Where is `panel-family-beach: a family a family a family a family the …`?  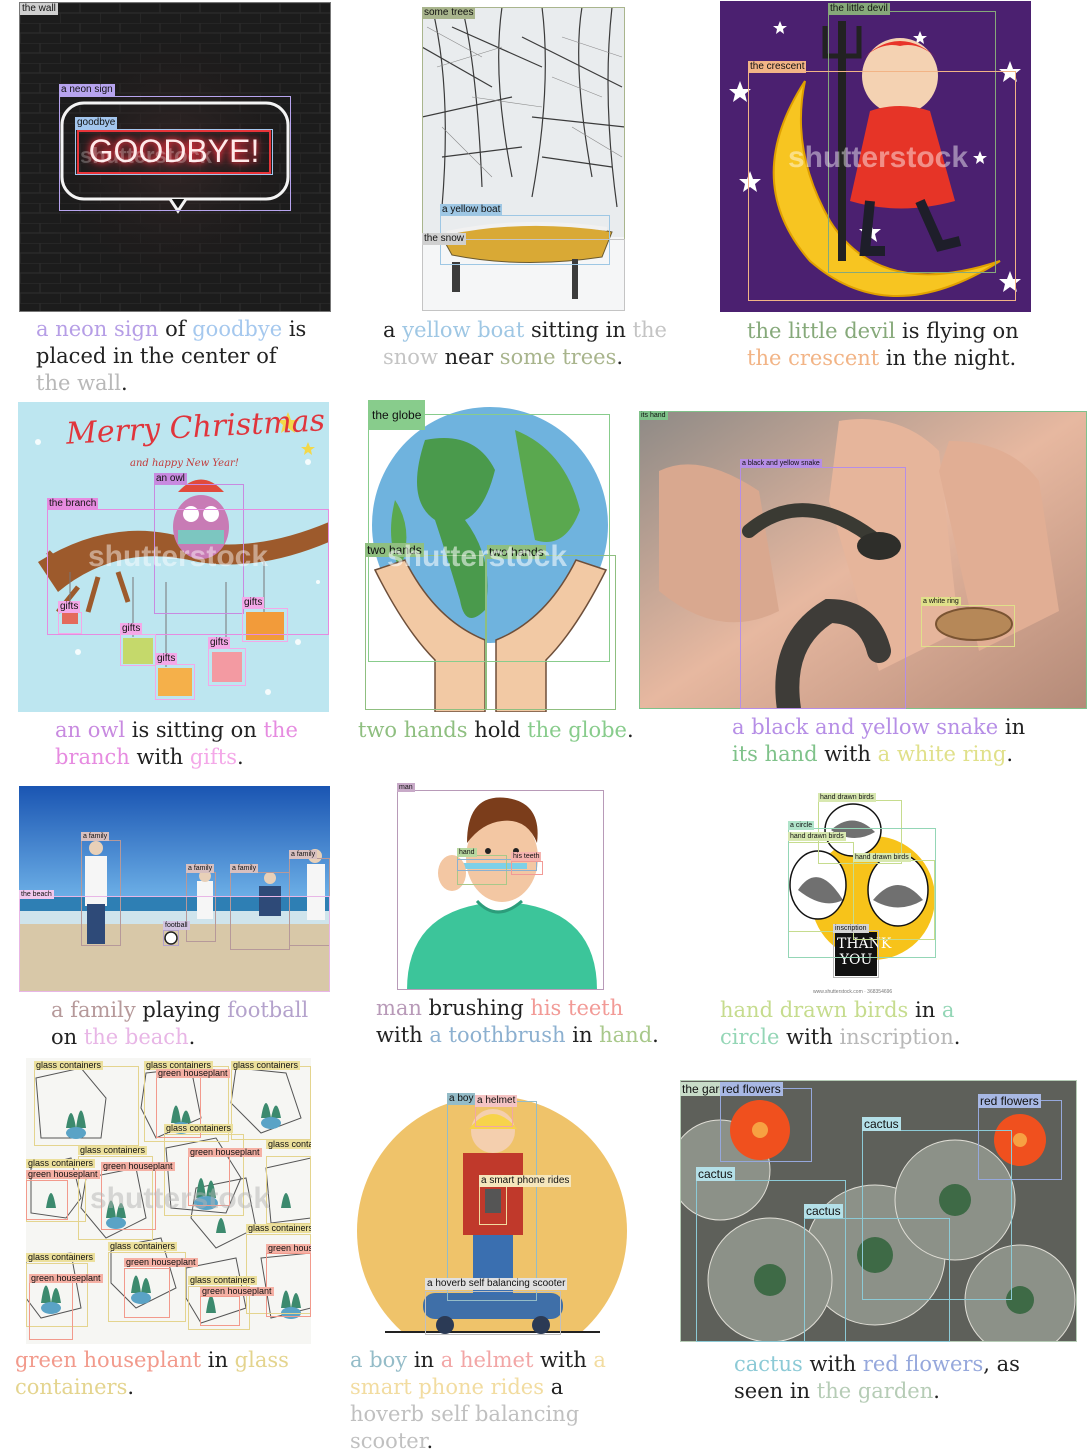 panel-family-beach: a family a family a family a family the … is located at coordinates (174, 889).